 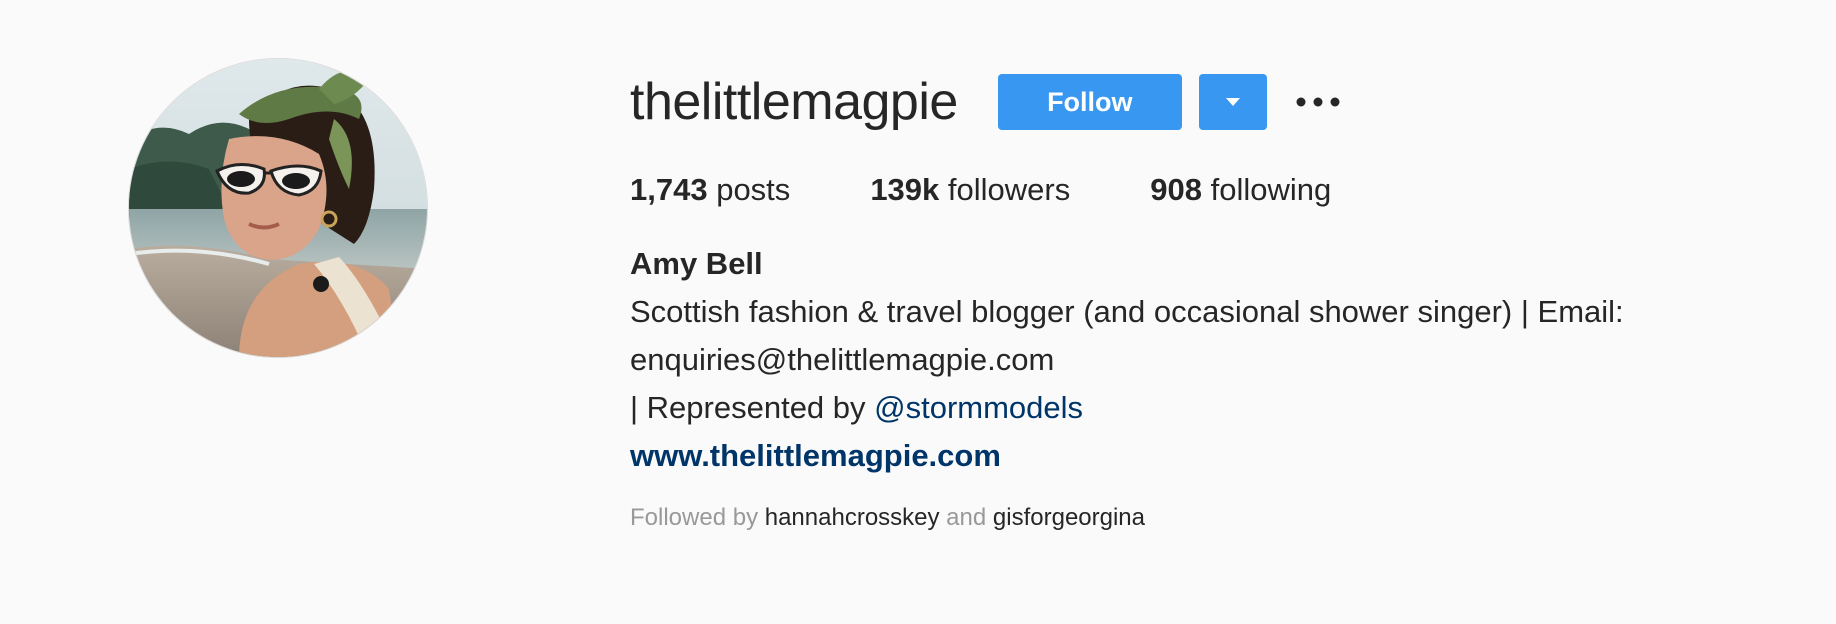 I want to click on avatar, so click(x=278, y=208).